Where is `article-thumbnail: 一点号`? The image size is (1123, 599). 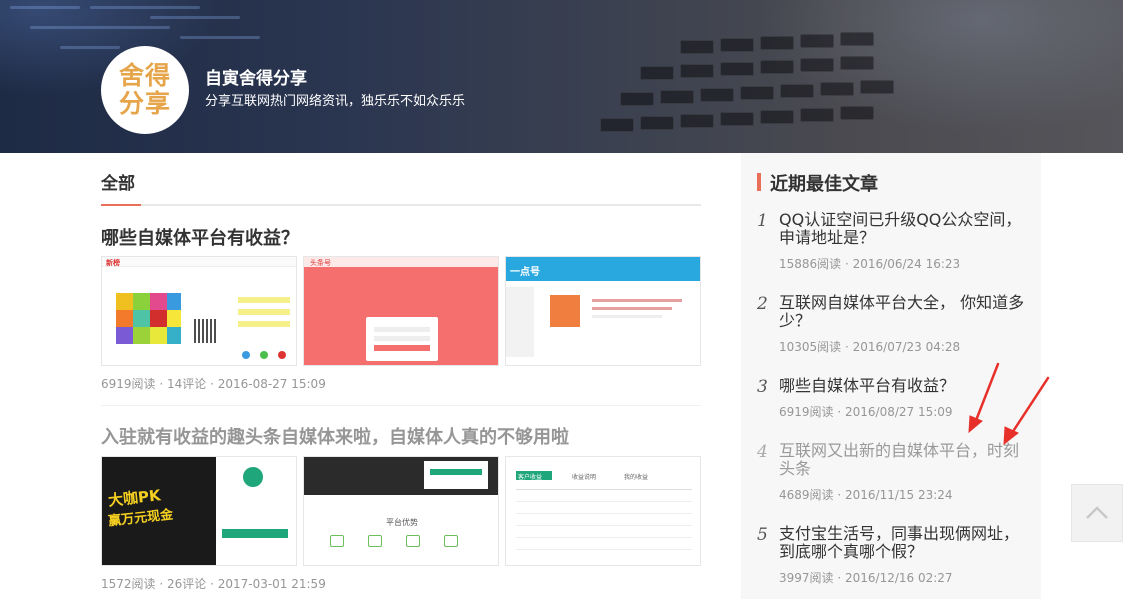 article-thumbnail: 一点号 is located at coordinates (603, 311).